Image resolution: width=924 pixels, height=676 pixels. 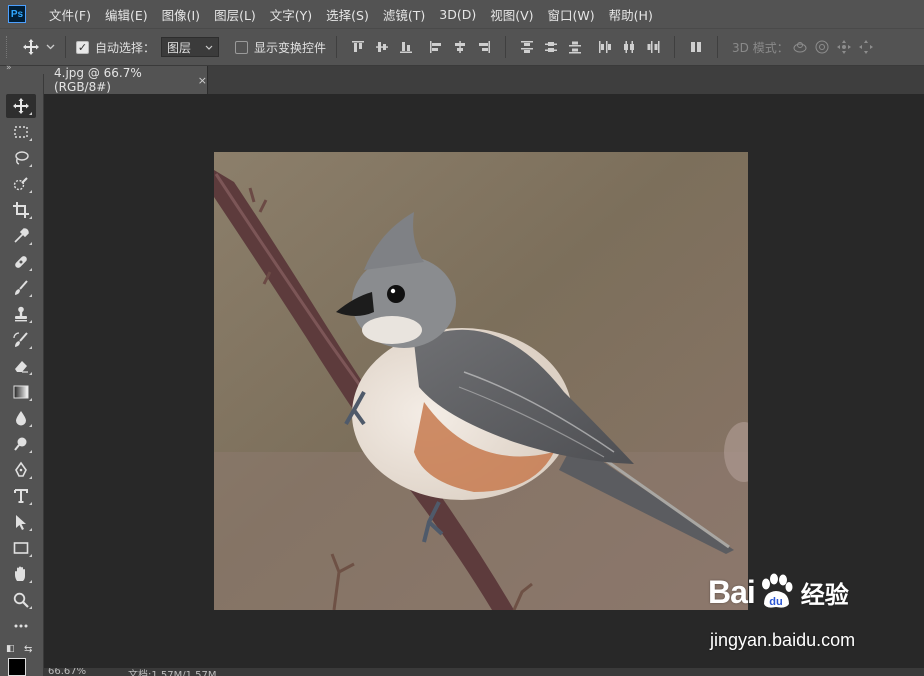 What do you see at coordinates (10, 649) in the screenshot?
I see `default-colors-icon: ◧` at bounding box center [10, 649].